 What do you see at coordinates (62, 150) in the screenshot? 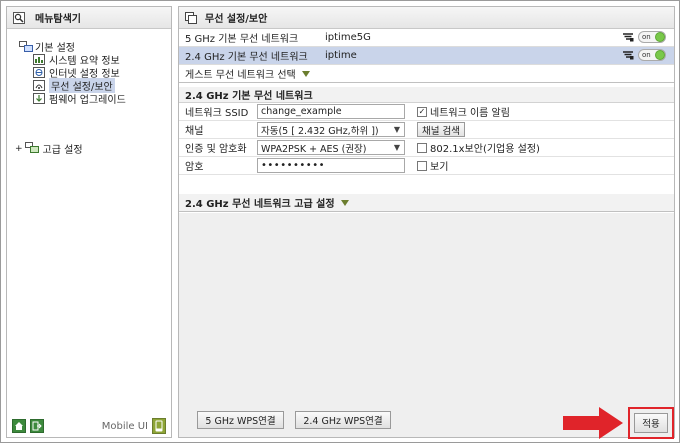
I see `tree-group-advanced-label: 고급 설정` at bounding box center [62, 150].